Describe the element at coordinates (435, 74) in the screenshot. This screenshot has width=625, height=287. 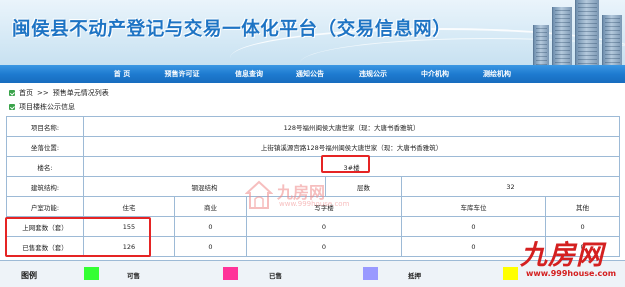
I see `nav-item-agencies: 中介机构` at that location.